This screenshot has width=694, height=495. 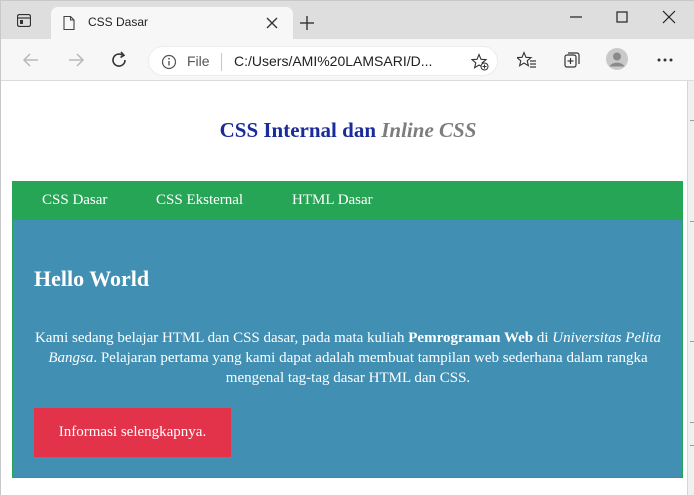 What do you see at coordinates (92, 278) in the screenshot?
I see `content-heading: Hello World` at bounding box center [92, 278].